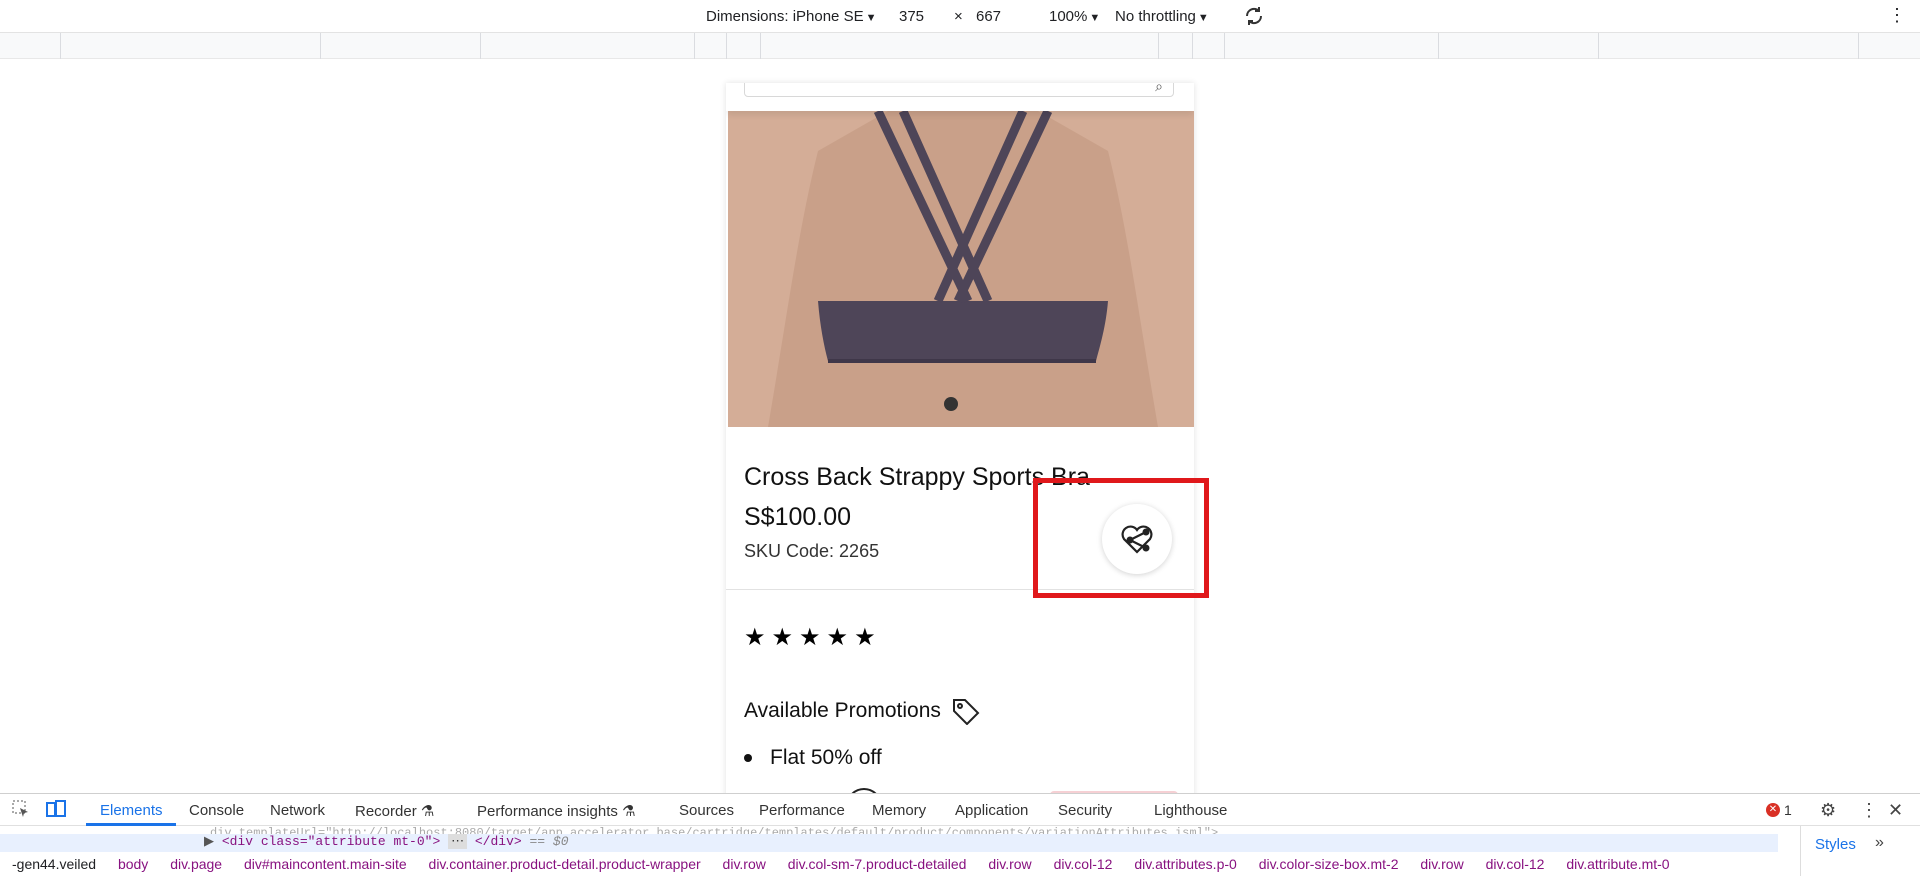  I want to click on styles-pane: Styles », so click(1860, 851).